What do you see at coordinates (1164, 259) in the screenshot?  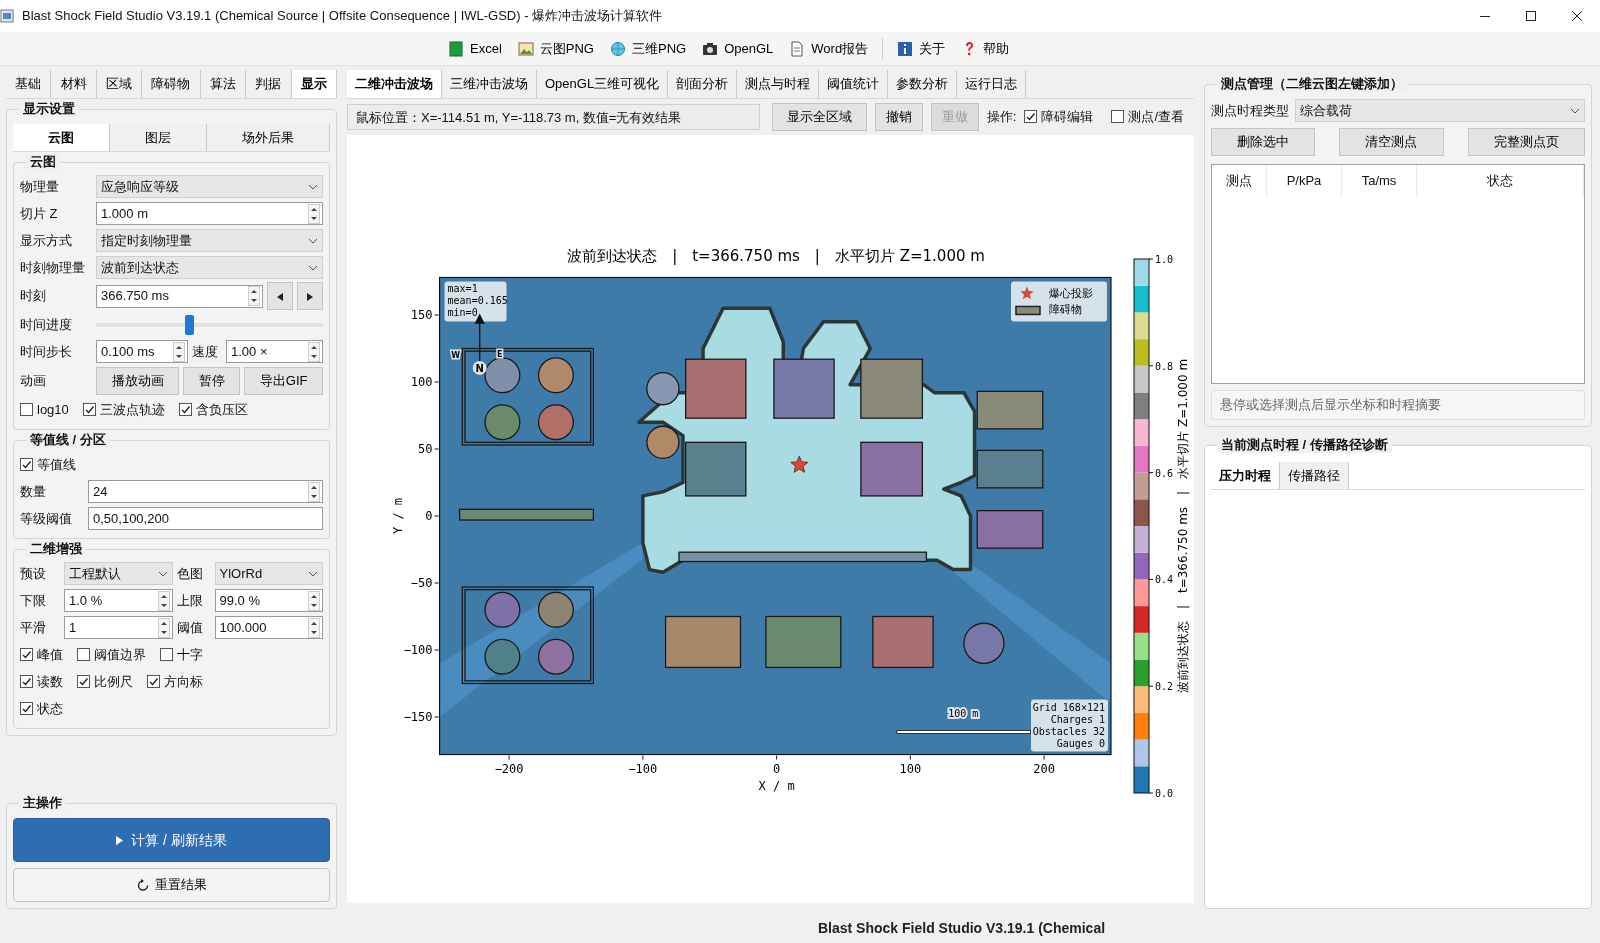 I see `colorbar-tick-label: 1.0` at bounding box center [1164, 259].